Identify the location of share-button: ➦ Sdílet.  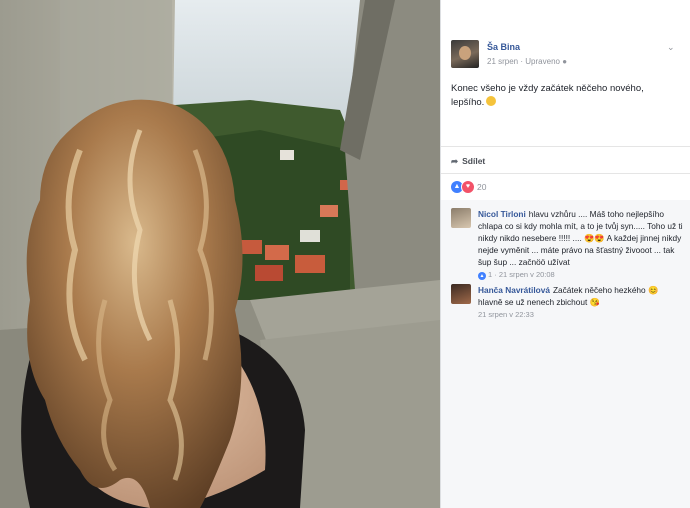
(468, 161).